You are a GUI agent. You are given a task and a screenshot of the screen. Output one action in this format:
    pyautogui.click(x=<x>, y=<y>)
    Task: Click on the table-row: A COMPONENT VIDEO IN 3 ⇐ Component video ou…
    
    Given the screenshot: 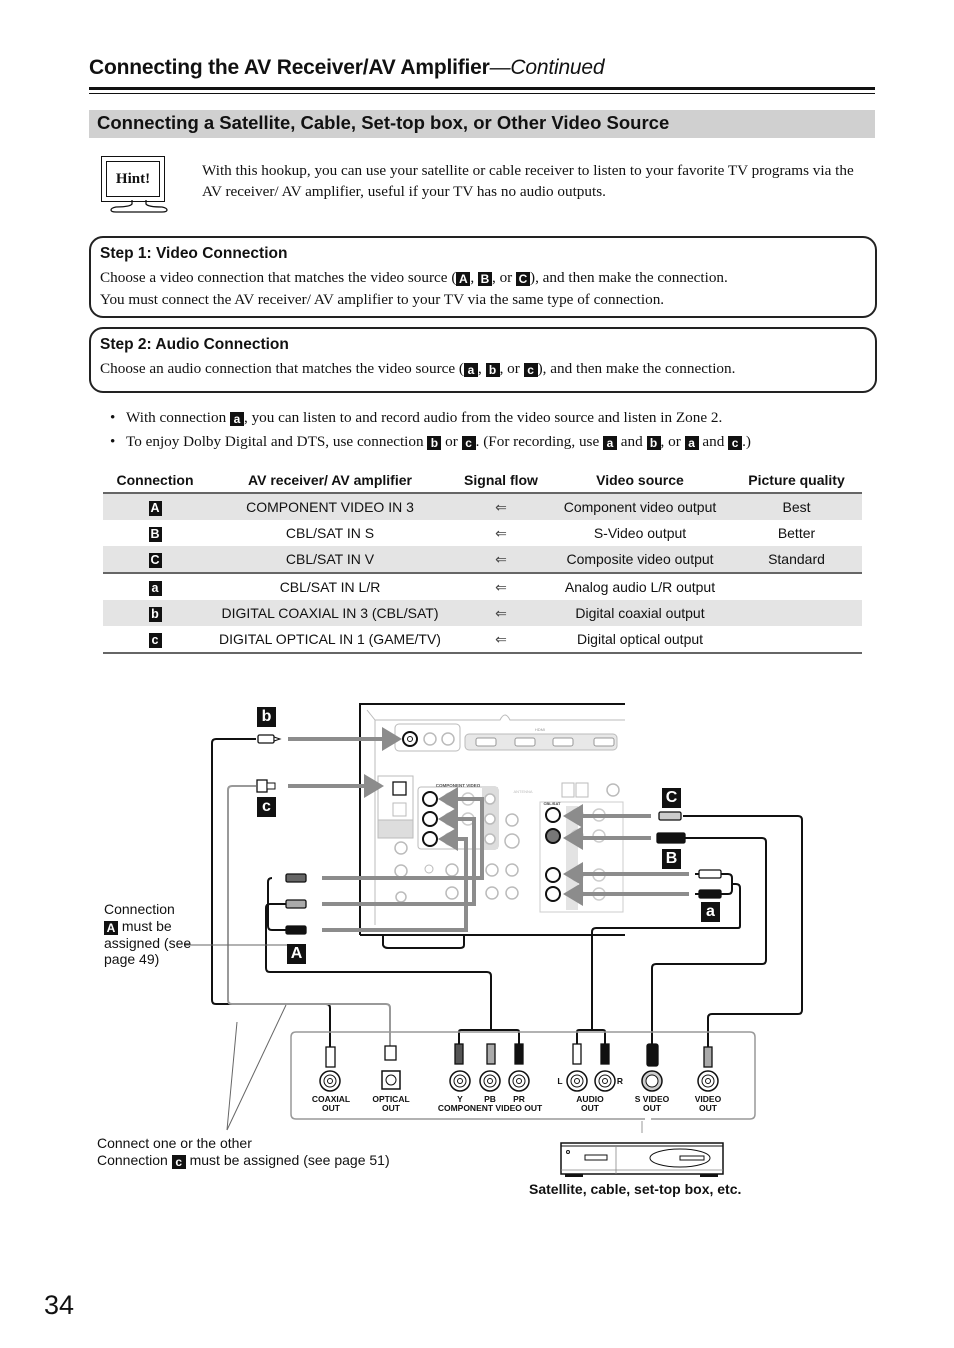 What is the action you would take?
    pyautogui.click(x=482, y=506)
    